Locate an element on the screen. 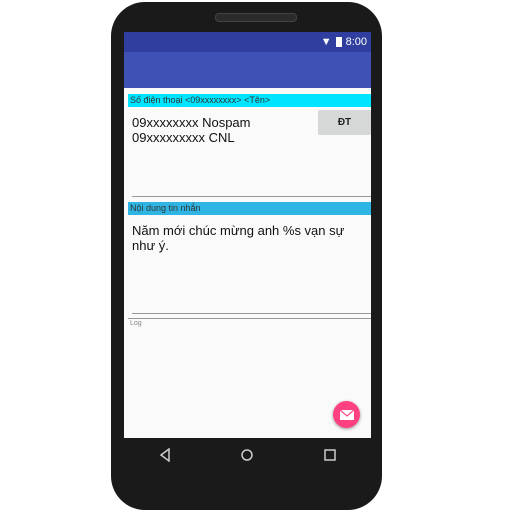 The image size is (512, 512). wifi-icon: ▼ is located at coordinates (326, 42).